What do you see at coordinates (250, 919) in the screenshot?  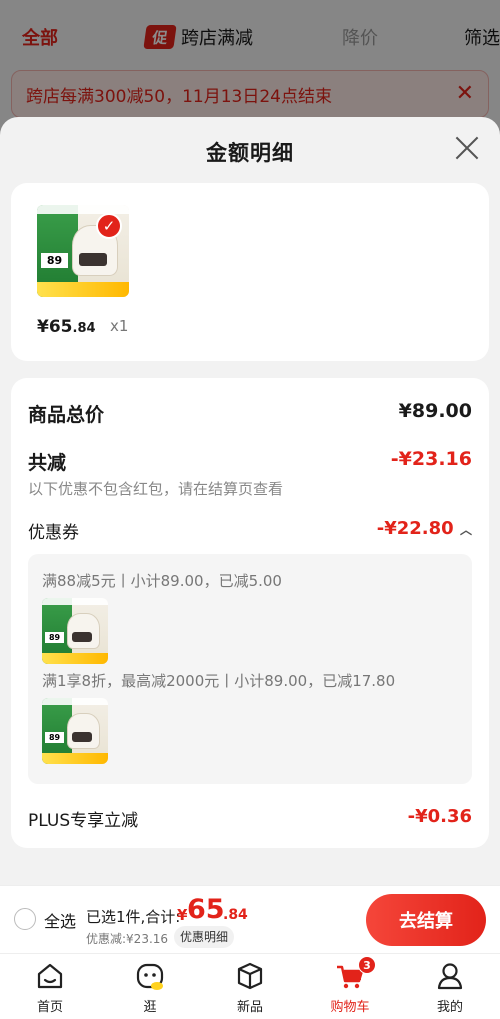 I see `checkout-bar: 全选 已选1件,合计: ¥ 65 .84 优惠减:¥23.16 优惠明细 去结算` at bounding box center [250, 919].